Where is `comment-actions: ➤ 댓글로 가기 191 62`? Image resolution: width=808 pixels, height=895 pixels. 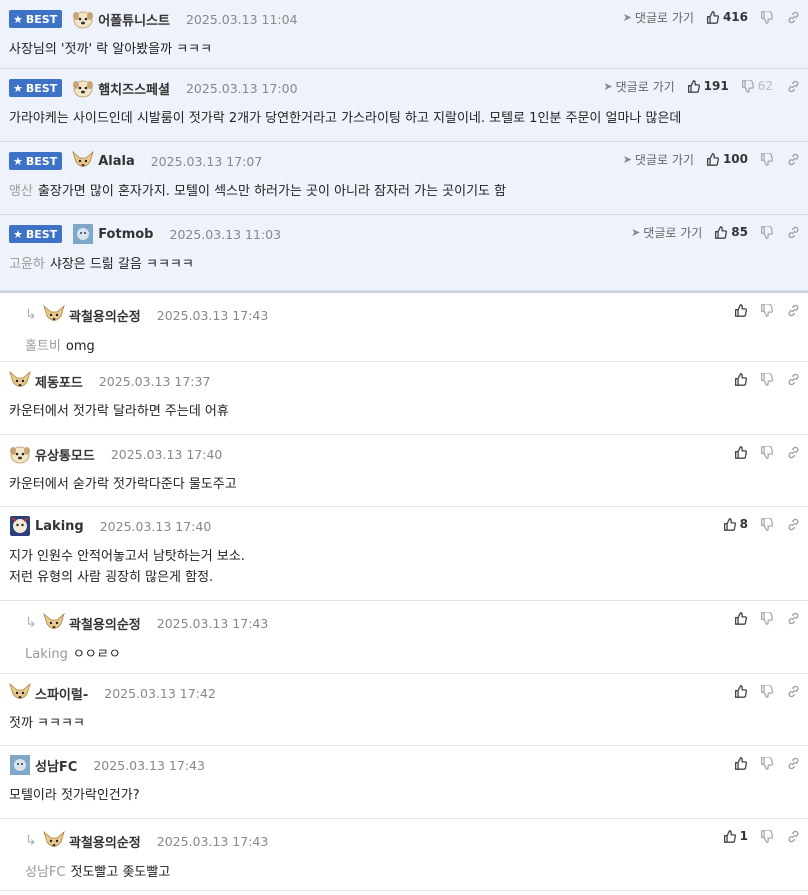
comment-actions: ➤ 댓글로 가기 191 62 is located at coordinates (701, 86).